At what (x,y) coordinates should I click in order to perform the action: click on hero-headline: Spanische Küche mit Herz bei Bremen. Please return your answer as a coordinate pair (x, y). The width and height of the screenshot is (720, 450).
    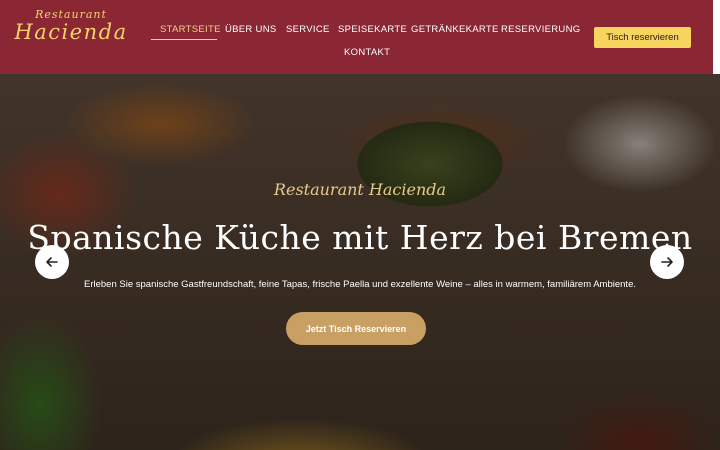
    Looking at the image, I should click on (360, 237).